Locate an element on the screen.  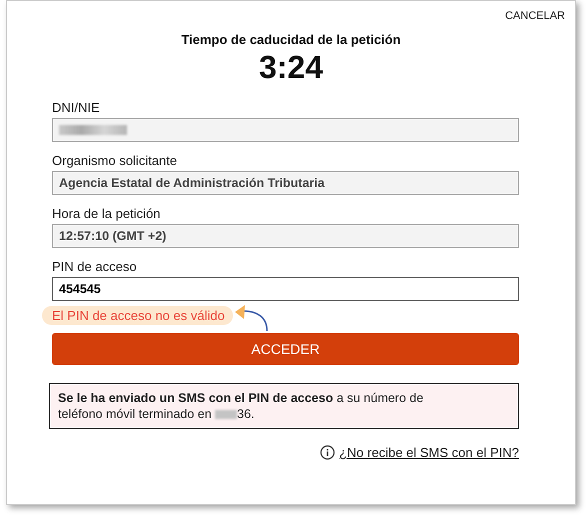
info-icon is located at coordinates (328, 452).